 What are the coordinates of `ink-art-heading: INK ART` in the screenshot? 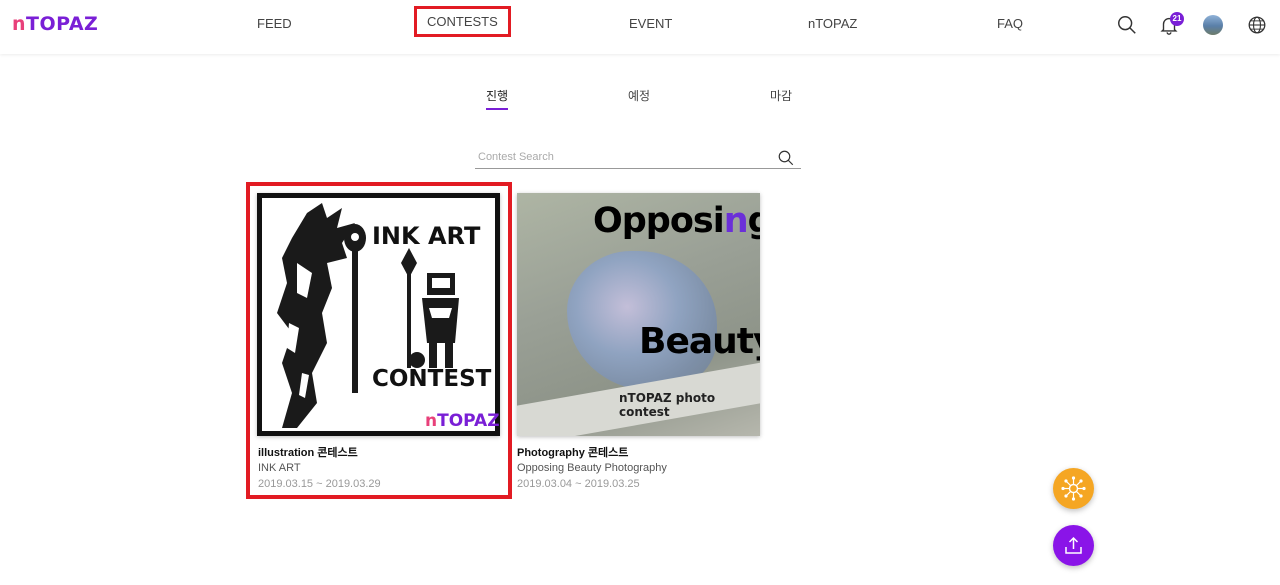 It's located at (426, 236).